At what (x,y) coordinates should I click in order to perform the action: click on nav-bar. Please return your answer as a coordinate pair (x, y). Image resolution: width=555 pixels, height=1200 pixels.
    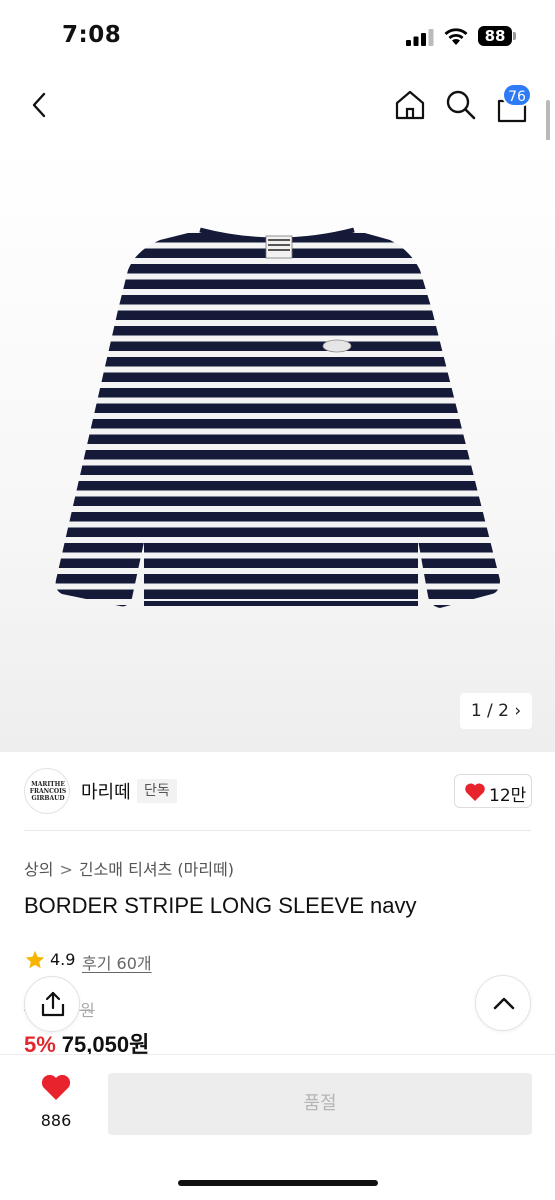
    Looking at the image, I should click on (277, 105).